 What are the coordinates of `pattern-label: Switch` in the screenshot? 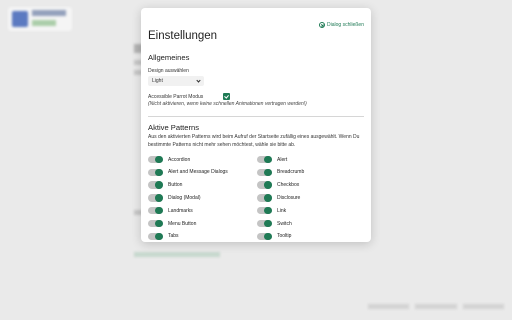 It's located at (284, 223).